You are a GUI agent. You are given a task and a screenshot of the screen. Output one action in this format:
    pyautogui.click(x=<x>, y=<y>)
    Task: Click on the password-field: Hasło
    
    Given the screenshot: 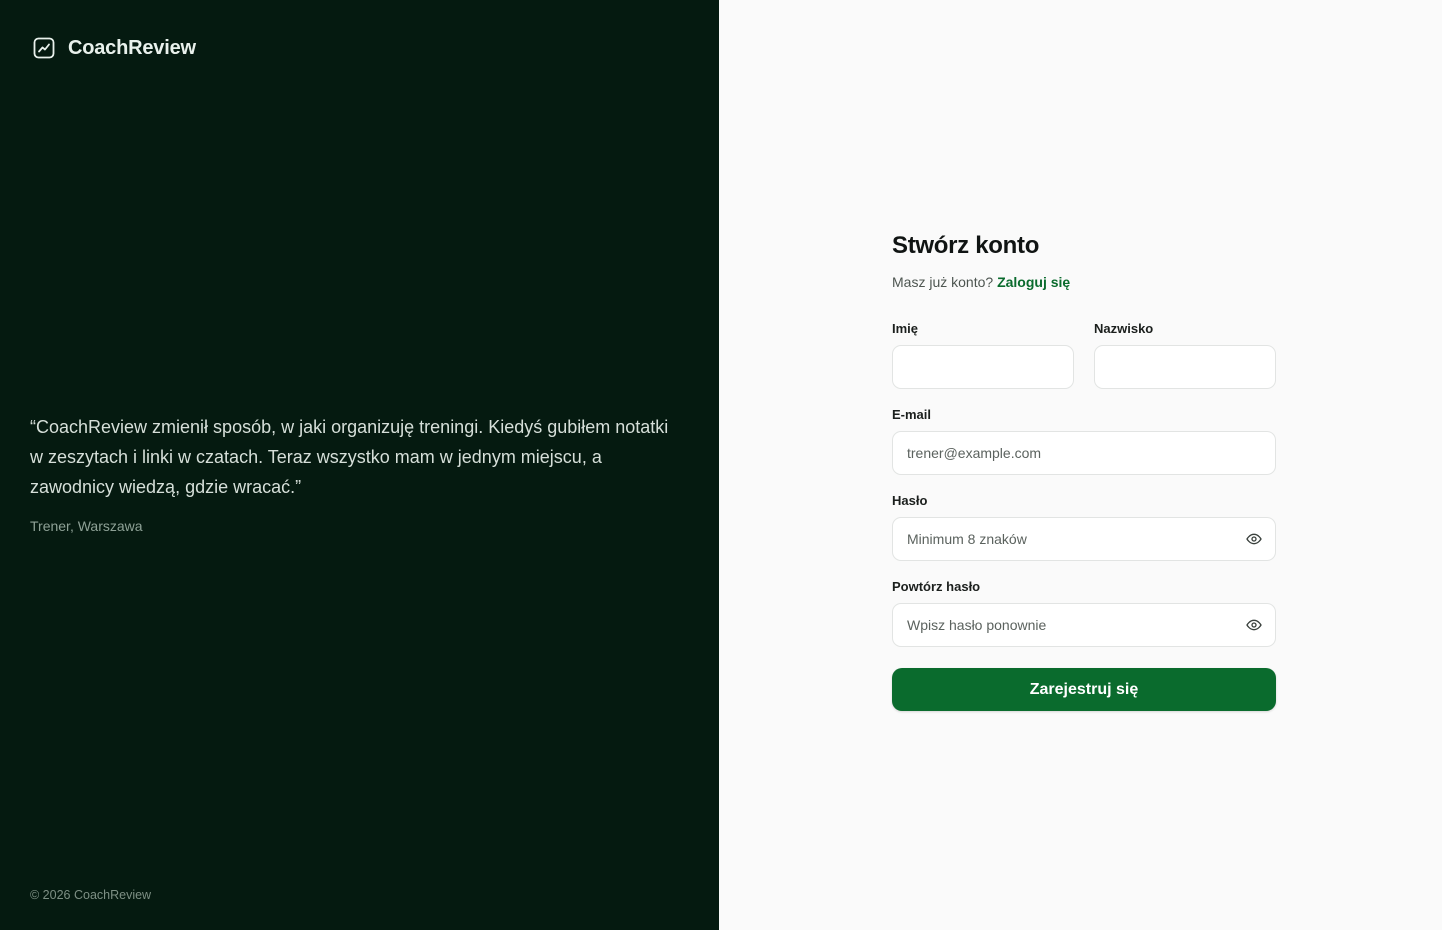 What is the action you would take?
    pyautogui.click(x=1084, y=527)
    